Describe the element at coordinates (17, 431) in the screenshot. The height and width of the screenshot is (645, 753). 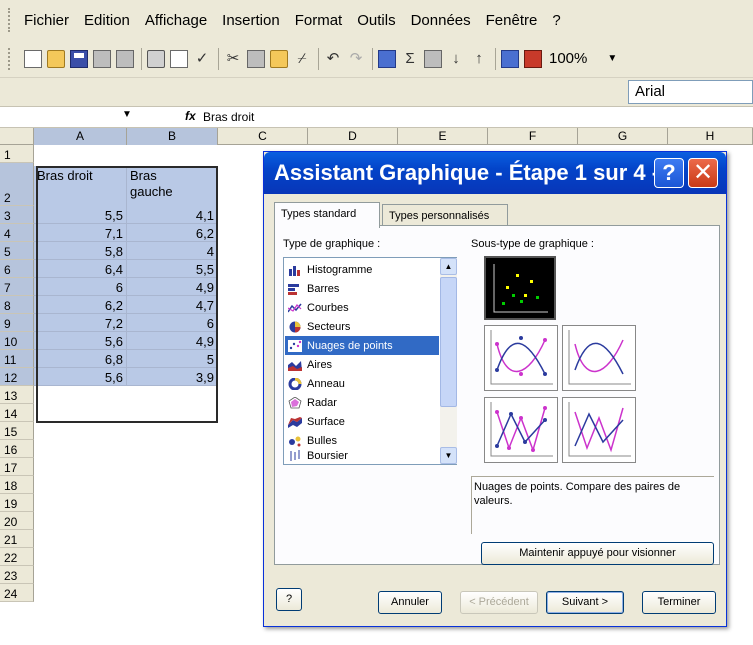
I see `row-header-15: 15` at that location.